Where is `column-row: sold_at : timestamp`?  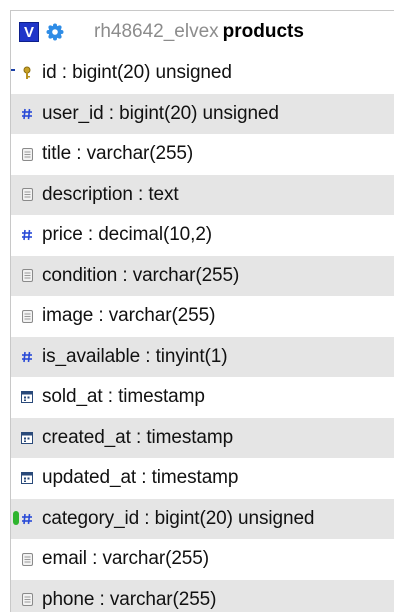 column-row: sold_at : timestamp is located at coordinates (202, 397).